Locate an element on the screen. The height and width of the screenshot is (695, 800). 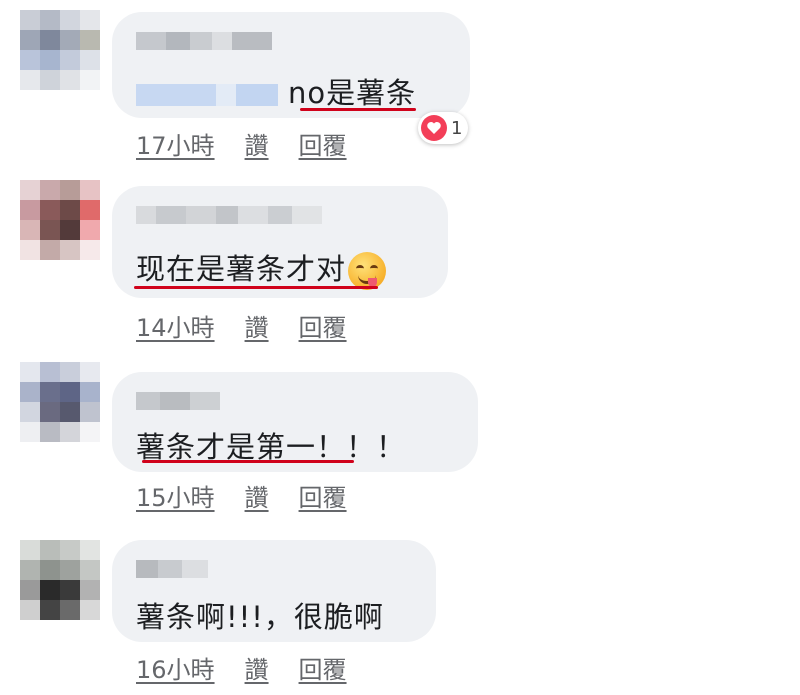
timestamp-link: 17小時 is located at coordinates (175, 146).